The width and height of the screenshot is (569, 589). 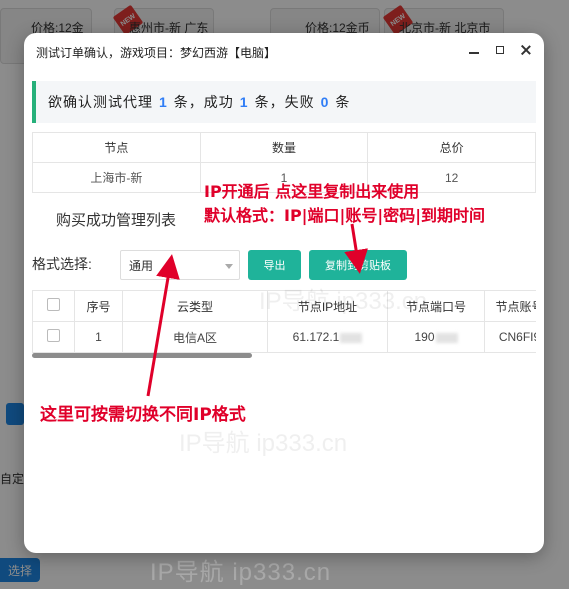 I want to click on select-all-cell, so click(x=53, y=306).